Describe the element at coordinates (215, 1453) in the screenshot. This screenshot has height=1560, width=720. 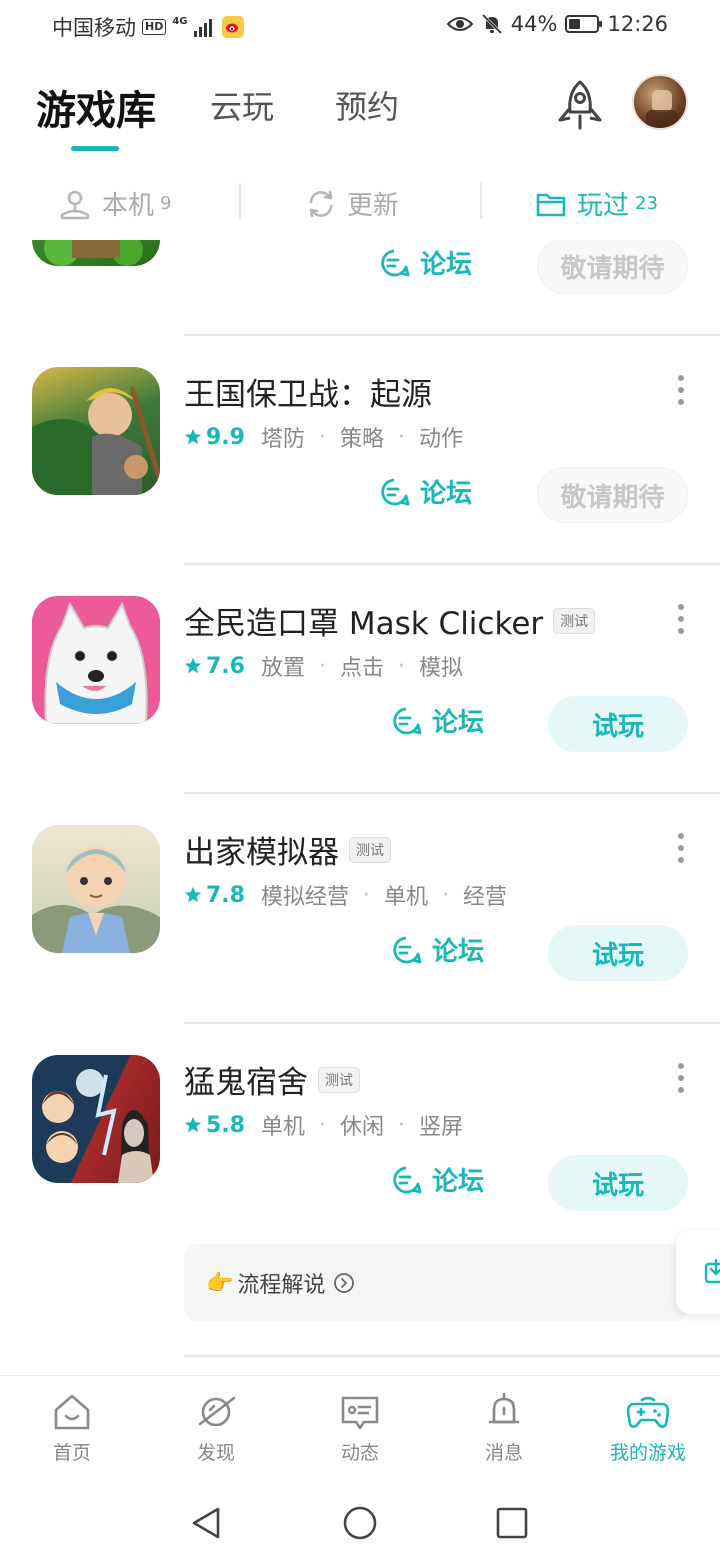
I see `nav-discover-label: 发现` at that location.